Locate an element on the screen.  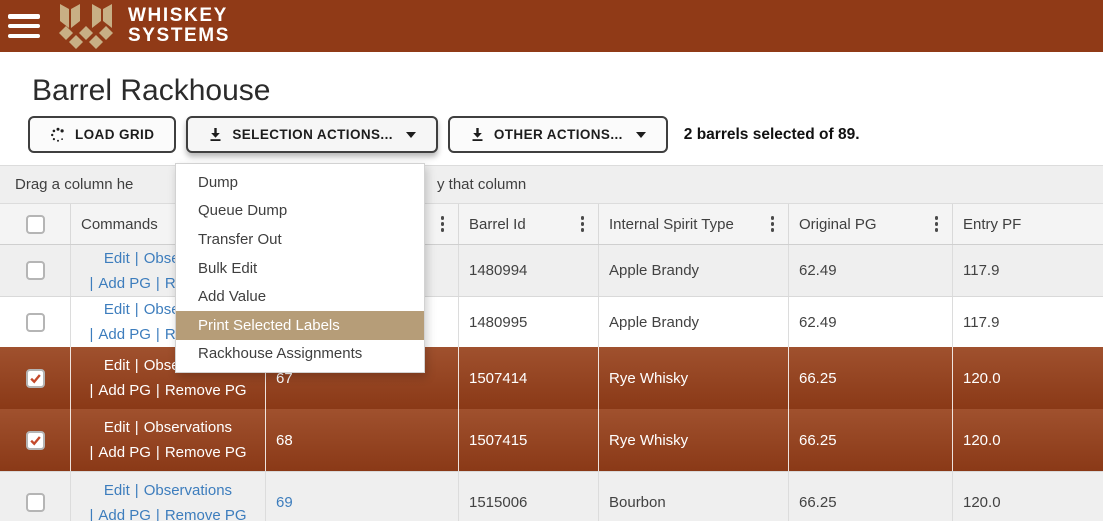
spirit-type-cell: Bourbon is located at coordinates (693, 496).